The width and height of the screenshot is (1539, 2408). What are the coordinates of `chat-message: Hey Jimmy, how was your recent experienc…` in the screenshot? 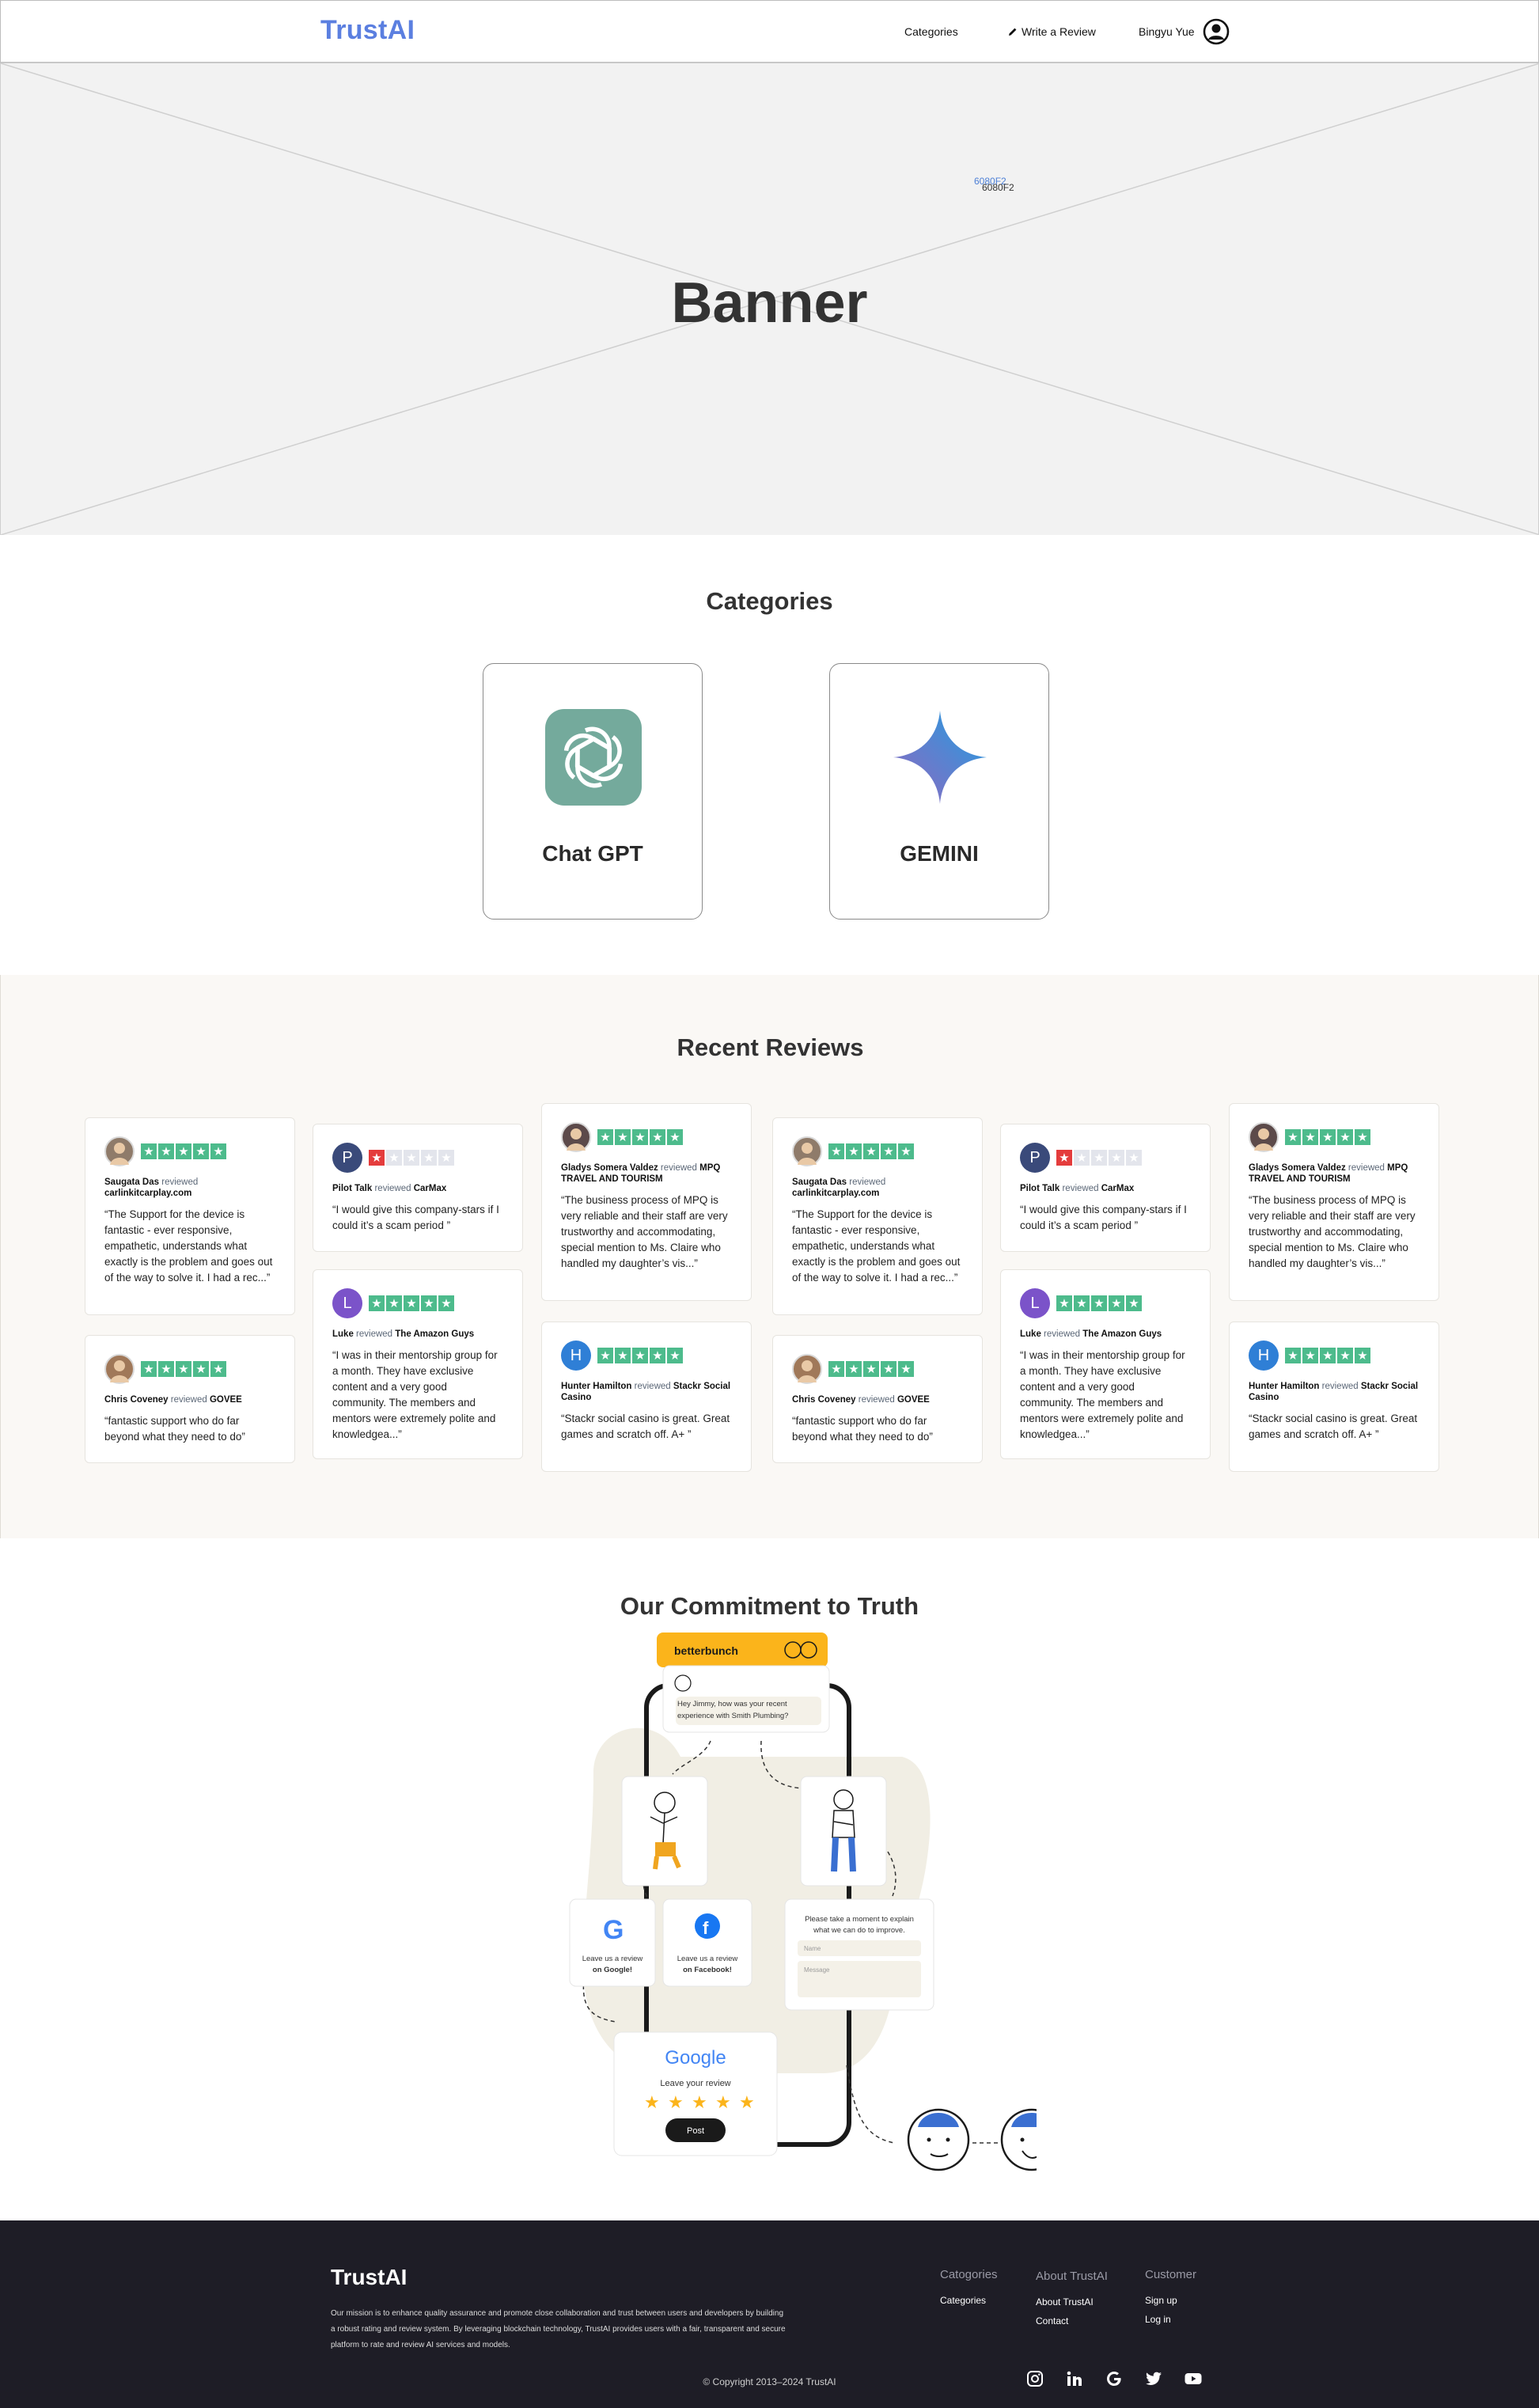 It's located at (733, 1710).